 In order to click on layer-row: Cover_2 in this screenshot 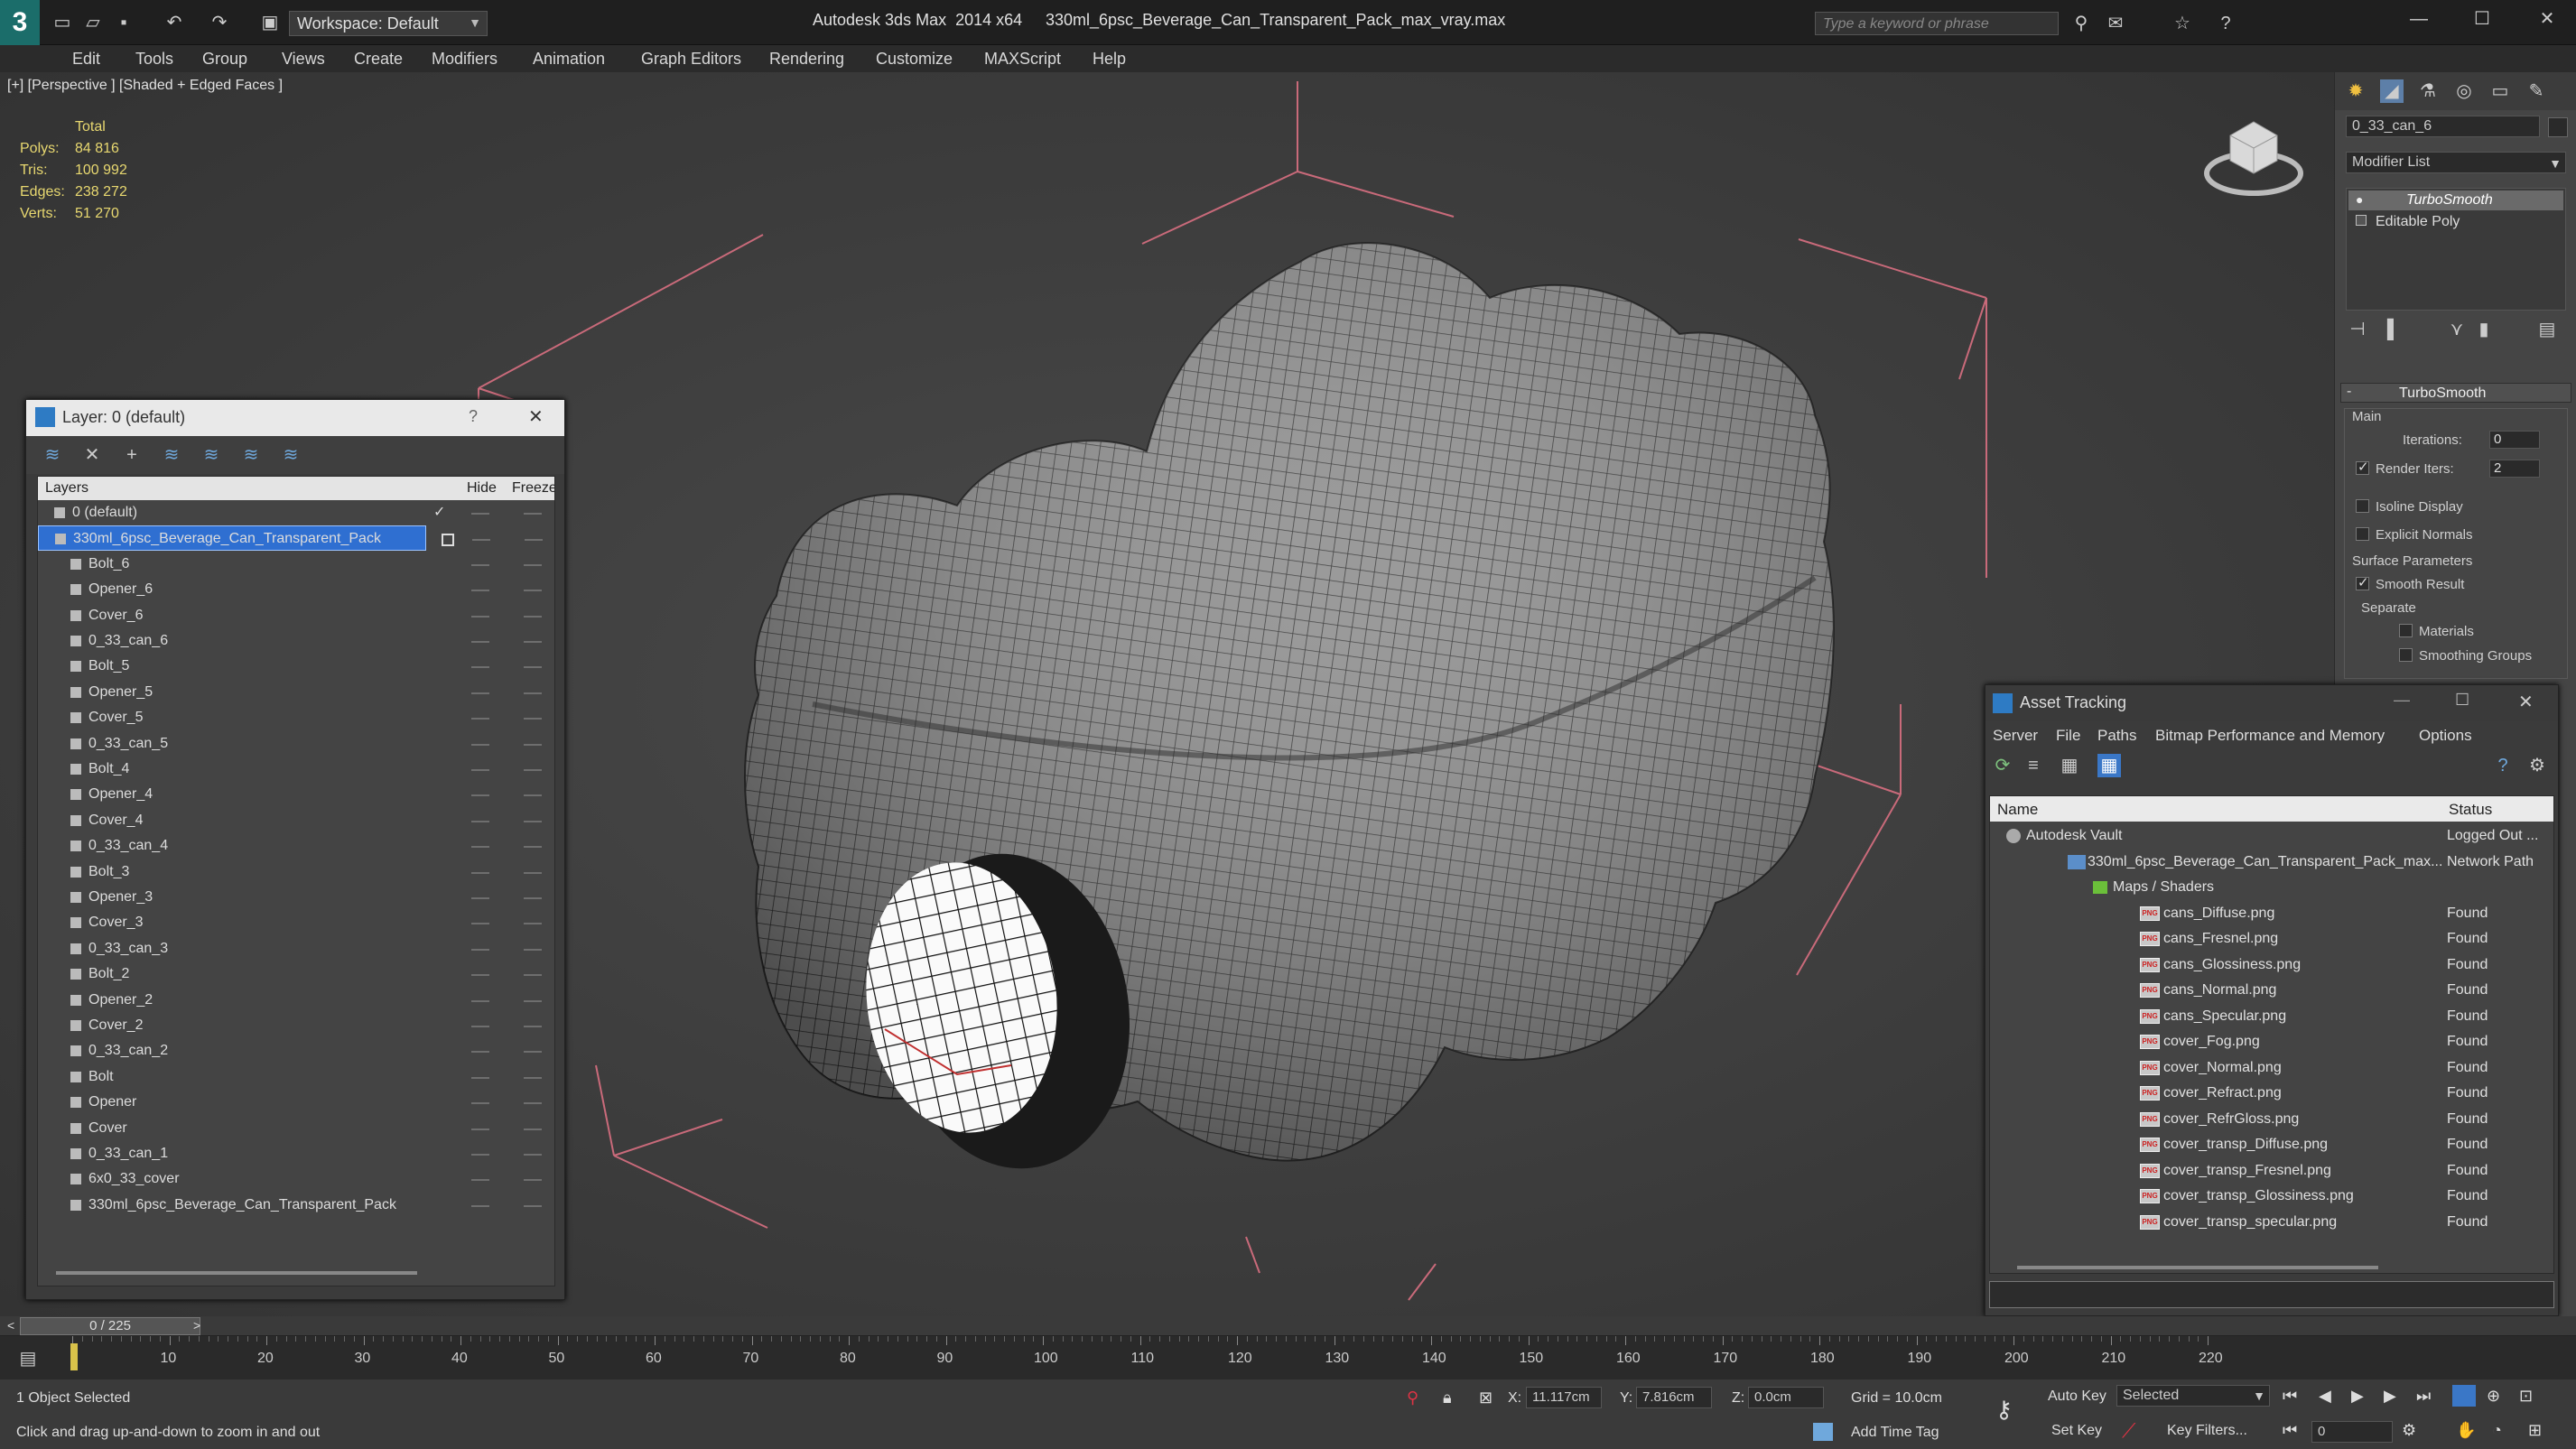, I will do `click(296, 1025)`.